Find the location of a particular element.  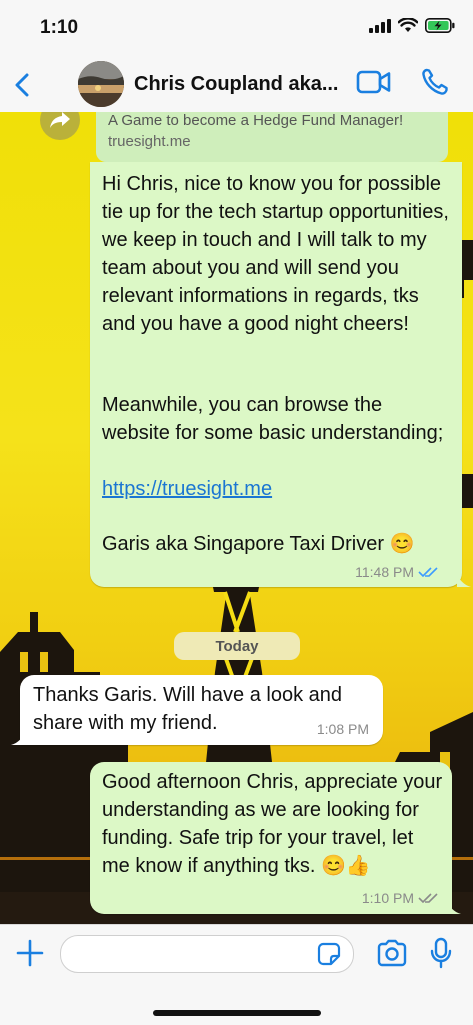

phone-icon is located at coordinates (435, 81).